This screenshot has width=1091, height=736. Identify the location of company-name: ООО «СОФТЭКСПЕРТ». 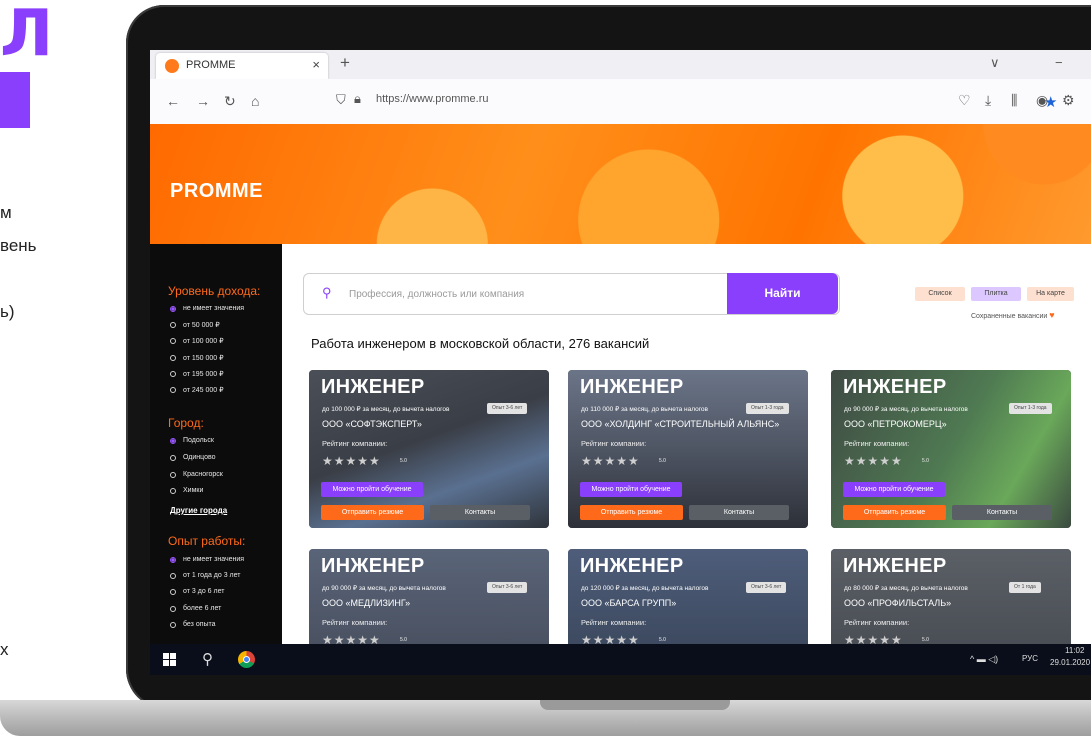
(372, 424).